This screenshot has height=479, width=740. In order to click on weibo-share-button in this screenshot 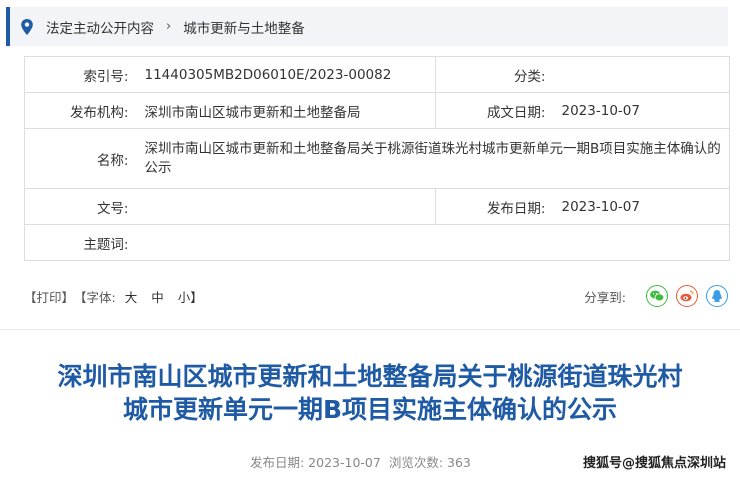, I will do `click(687, 296)`.